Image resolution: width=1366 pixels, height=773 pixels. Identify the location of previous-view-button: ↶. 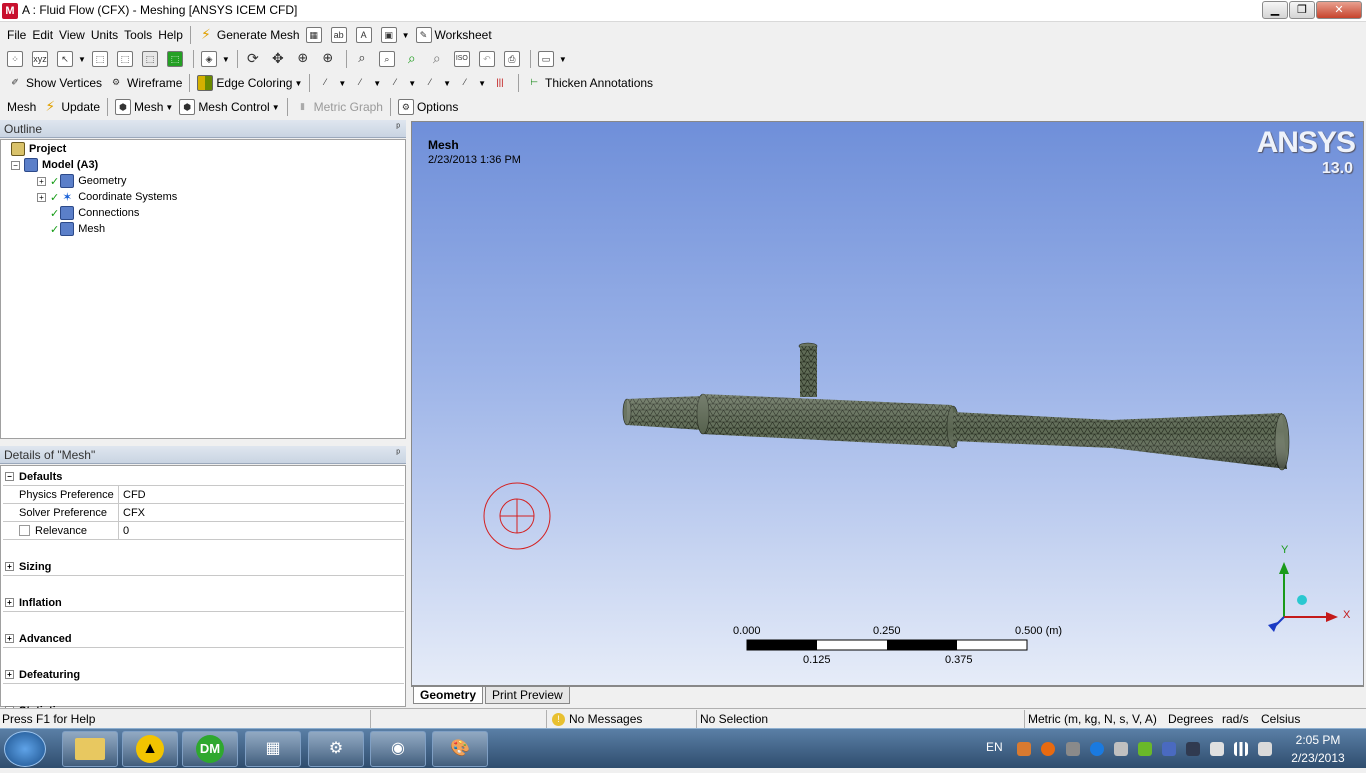
(488, 59).